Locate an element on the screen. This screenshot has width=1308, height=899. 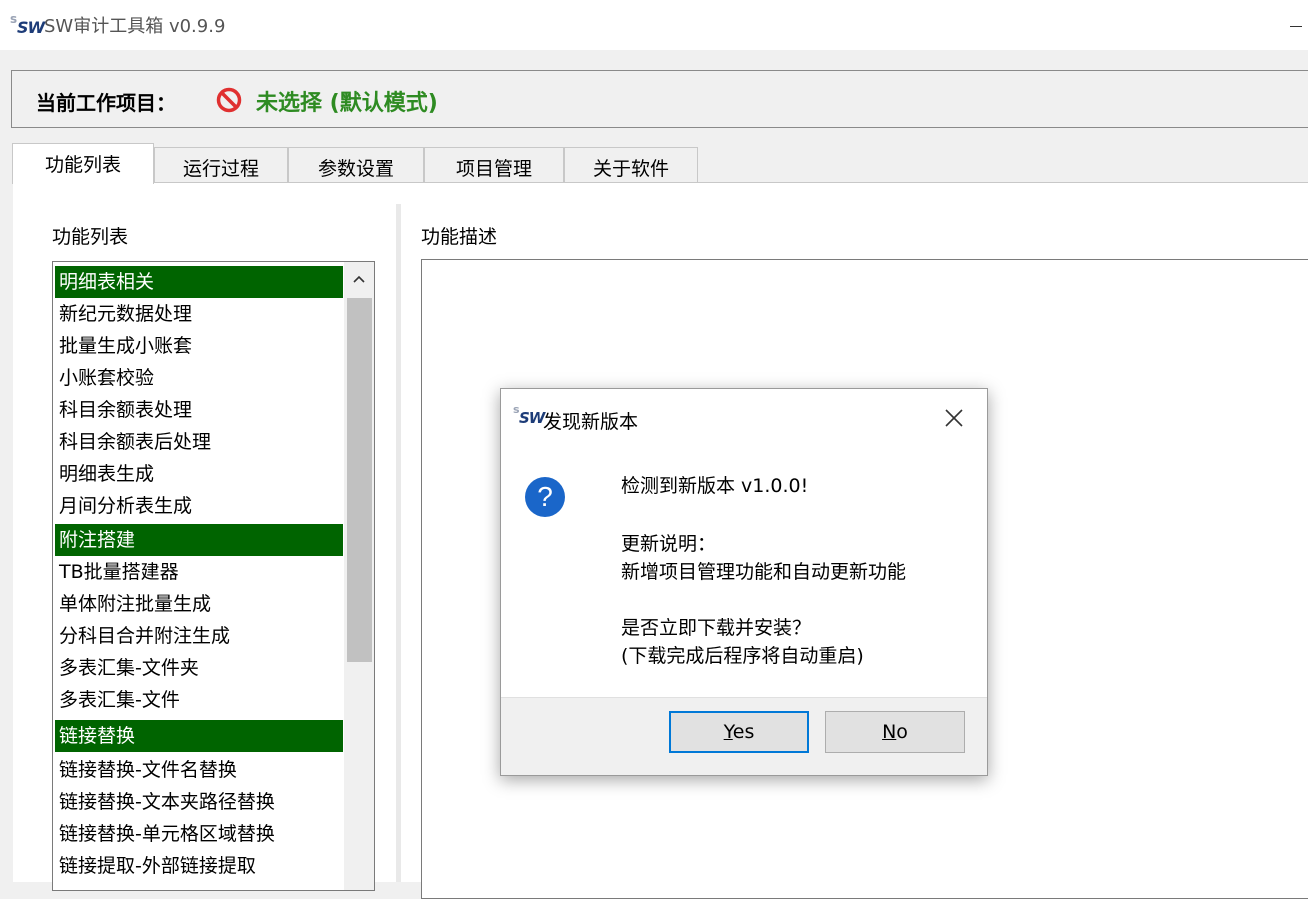
tab-label: 项目管理 is located at coordinates (493, 169).